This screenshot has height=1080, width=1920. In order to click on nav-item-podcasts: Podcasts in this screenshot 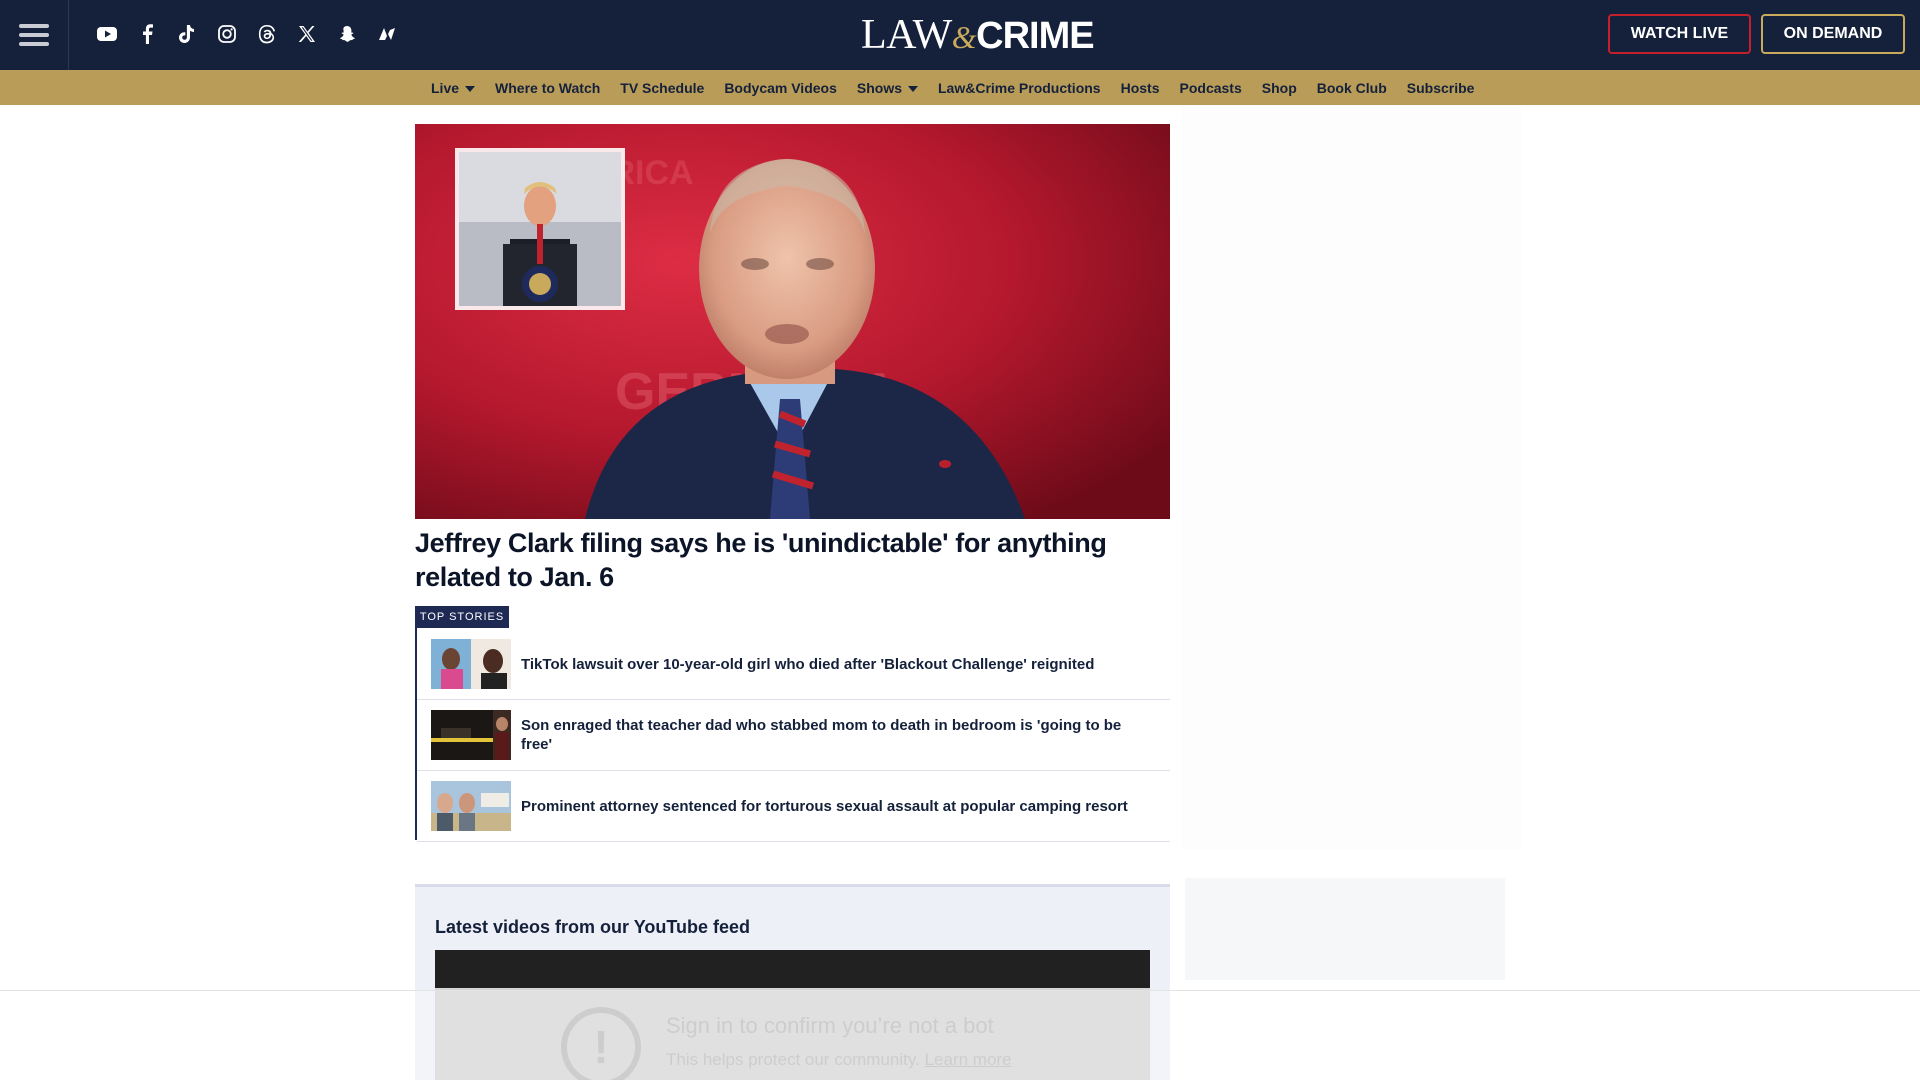, I will do `click(1211, 88)`.